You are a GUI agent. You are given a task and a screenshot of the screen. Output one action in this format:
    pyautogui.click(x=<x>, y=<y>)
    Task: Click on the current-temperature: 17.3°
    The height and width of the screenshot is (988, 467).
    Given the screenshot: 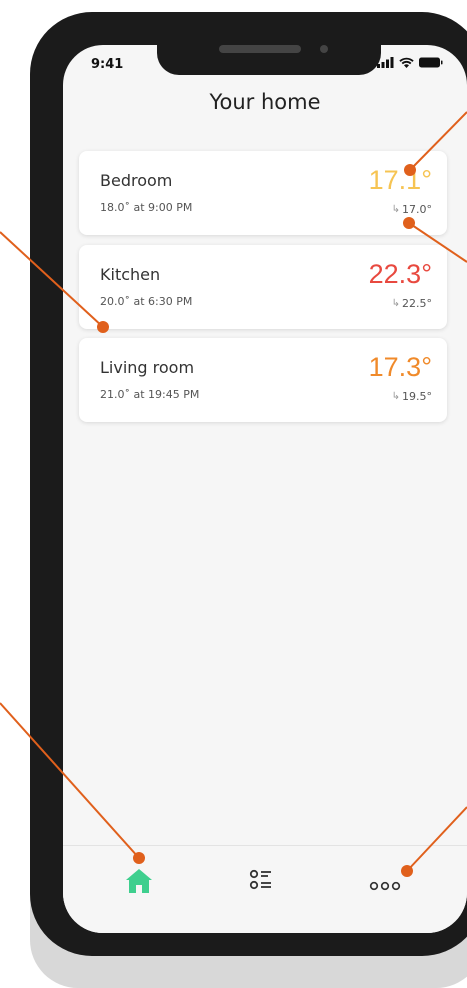 What is the action you would take?
    pyautogui.click(x=400, y=367)
    